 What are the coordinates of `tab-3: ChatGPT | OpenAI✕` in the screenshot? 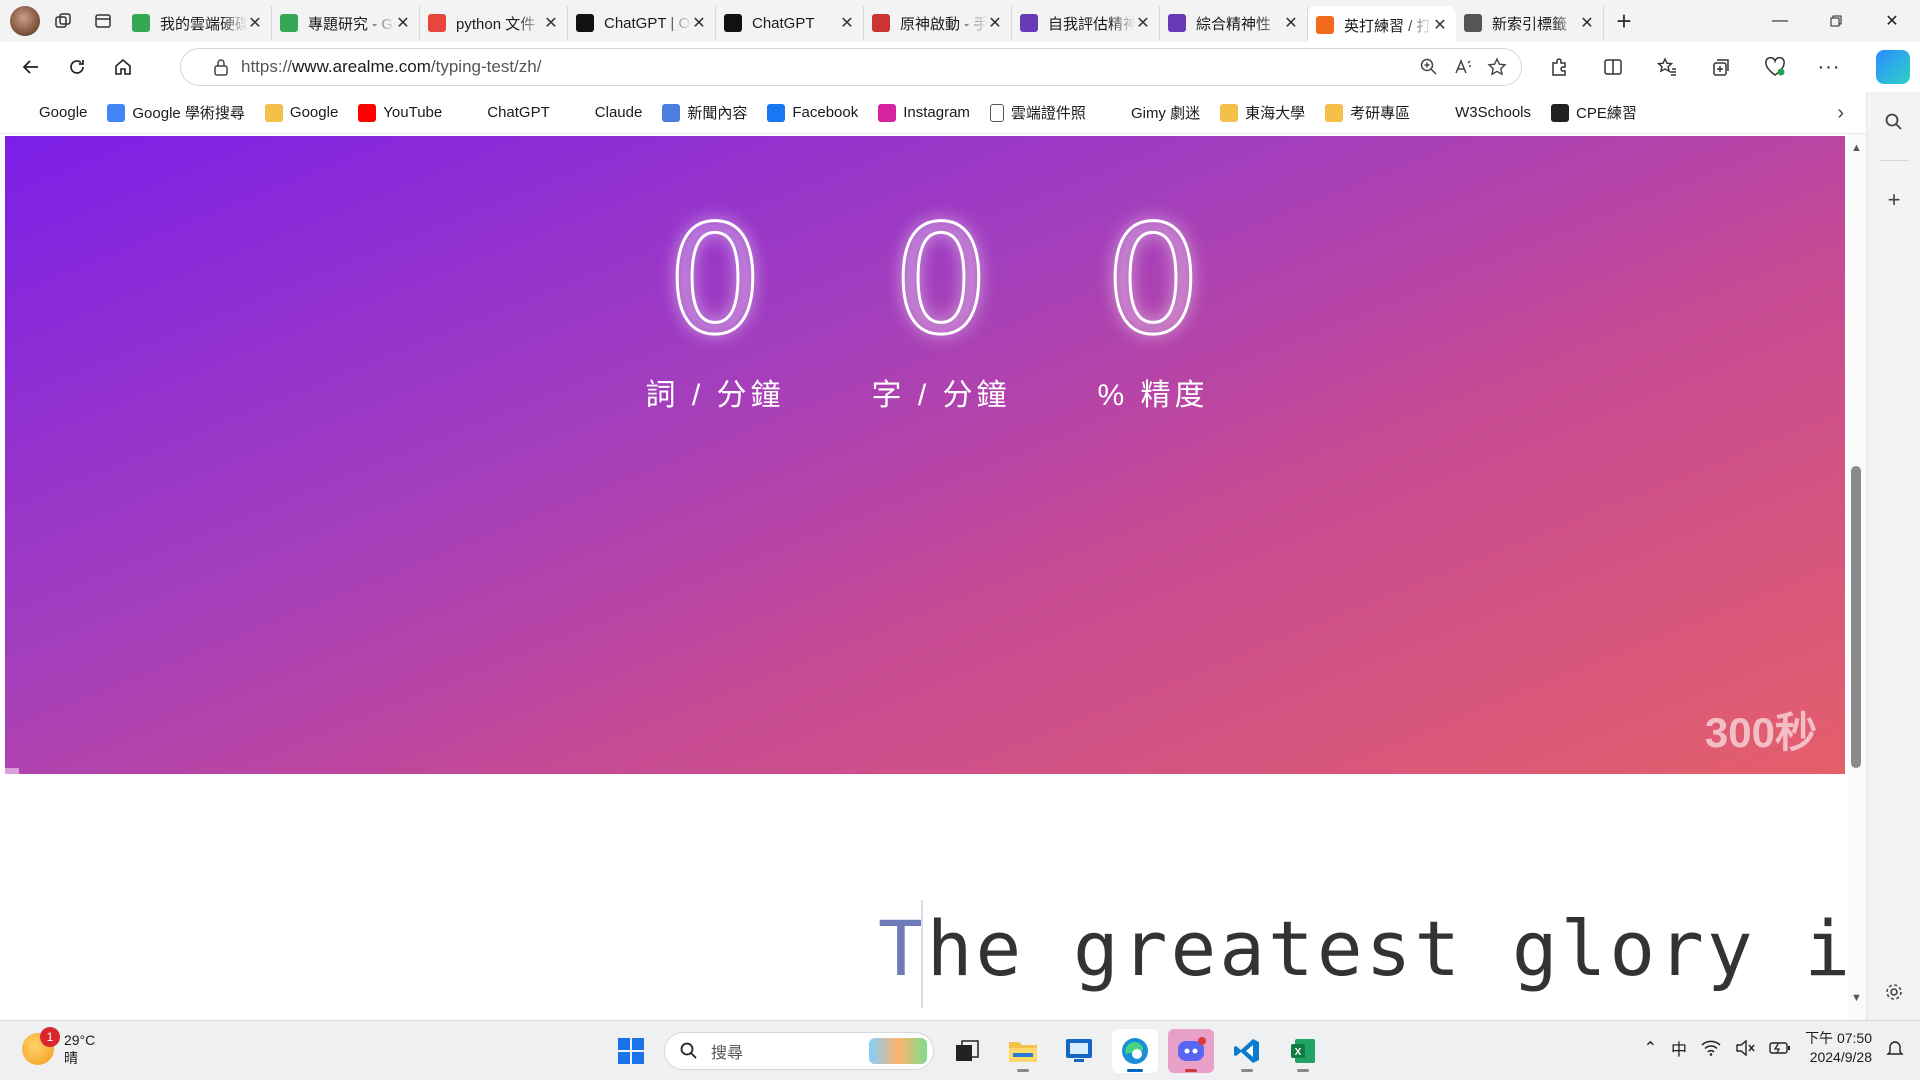 It's located at (642, 23).